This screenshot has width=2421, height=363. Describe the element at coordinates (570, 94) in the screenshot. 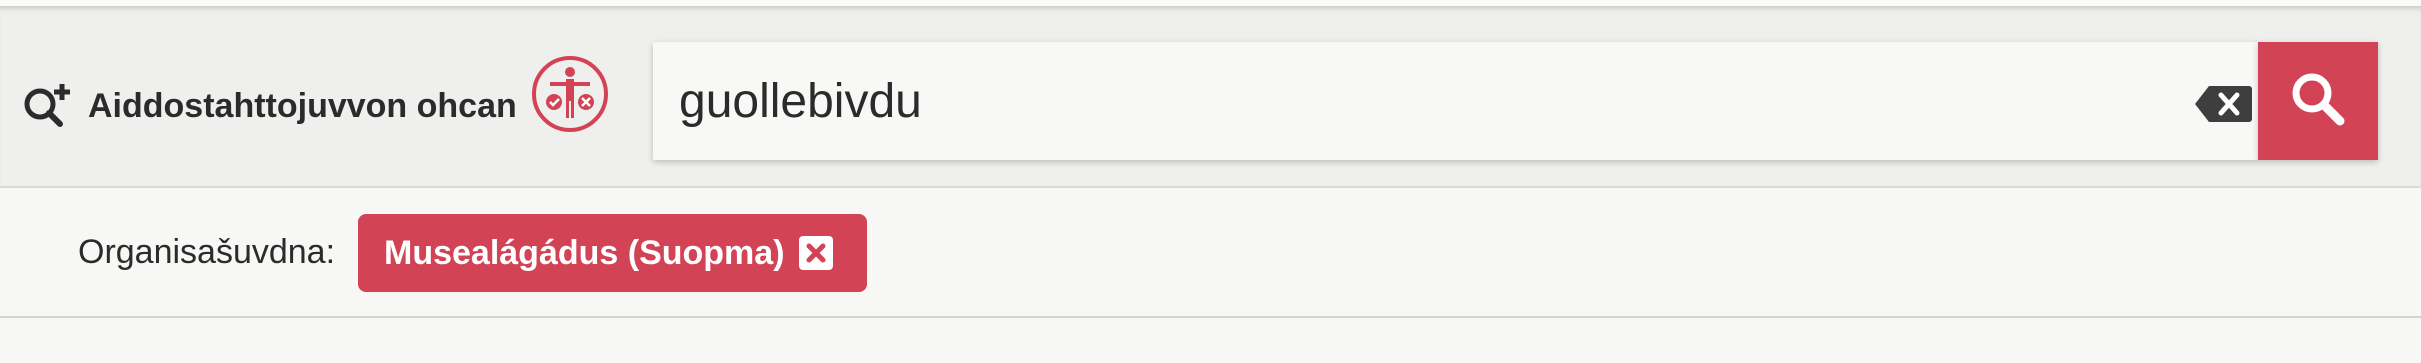

I see `usage-rights-icon` at that location.